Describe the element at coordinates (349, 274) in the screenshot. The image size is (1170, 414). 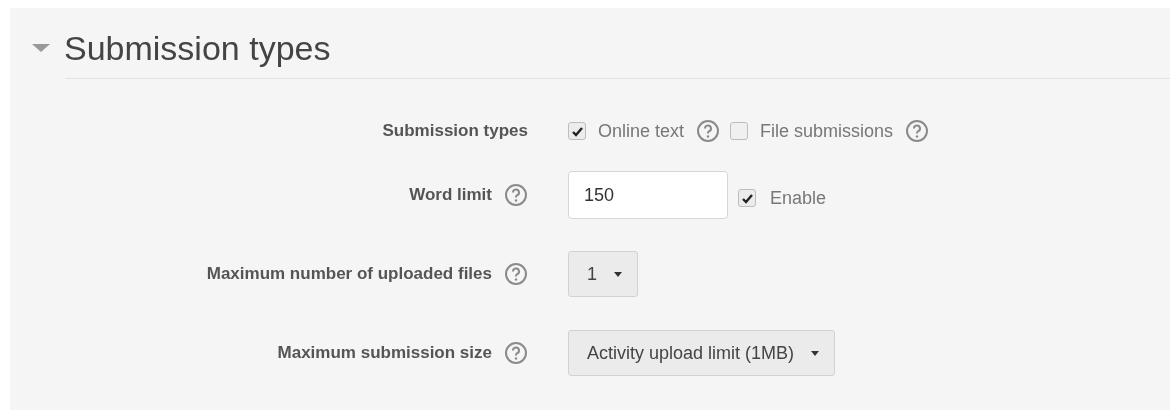
I see `field-label: Maximum number of uploaded files` at that location.